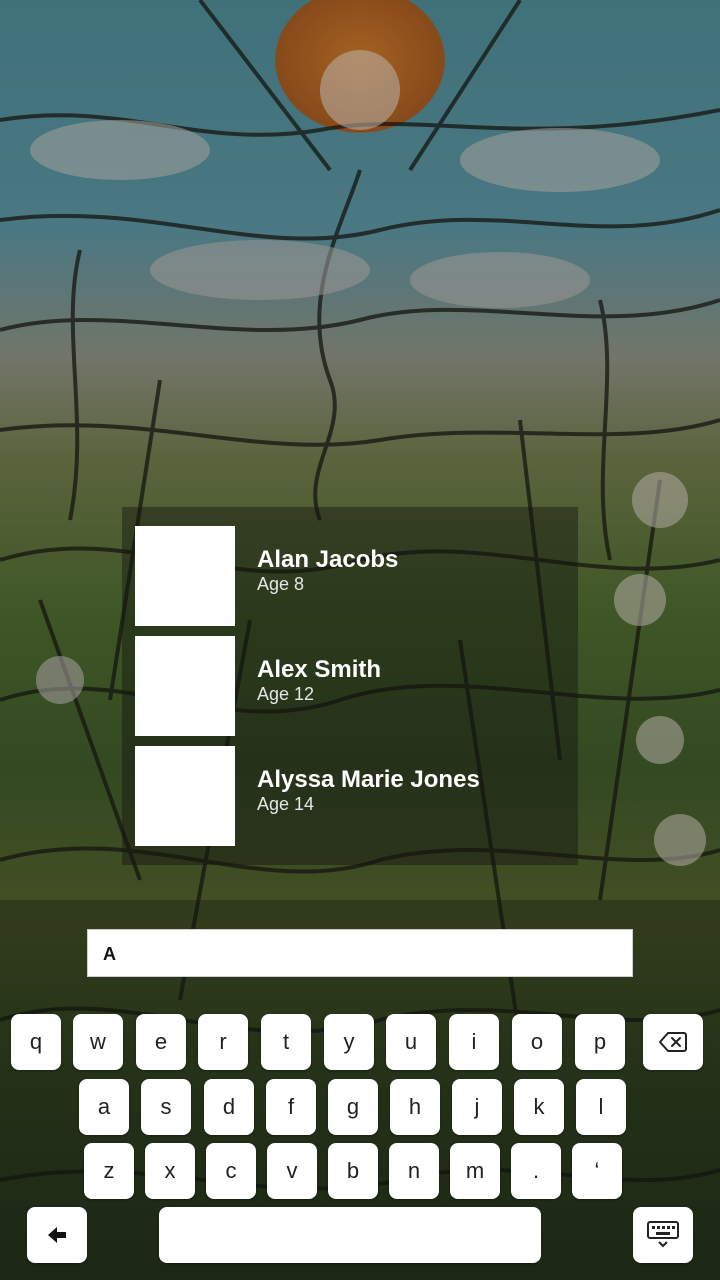 The width and height of the screenshot is (720, 1280). Describe the element at coordinates (223, 1042) in the screenshot. I see `key-r: r` at that location.